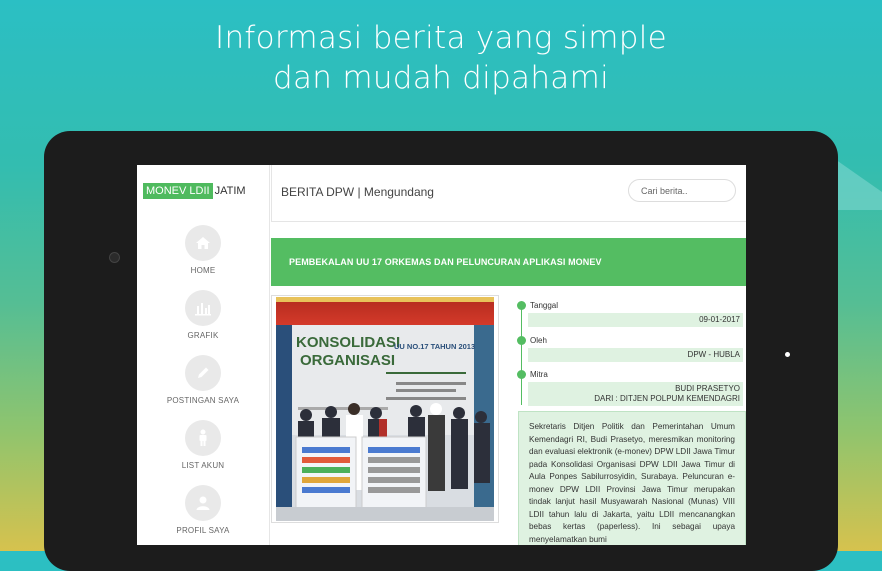 Image resolution: width=882 pixels, height=571 pixels. What do you see at coordinates (434, 346) in the screenshot?
I see `photo-subheading: UU NO.17 TAHUN 2013` at bounding box center [434, 346].